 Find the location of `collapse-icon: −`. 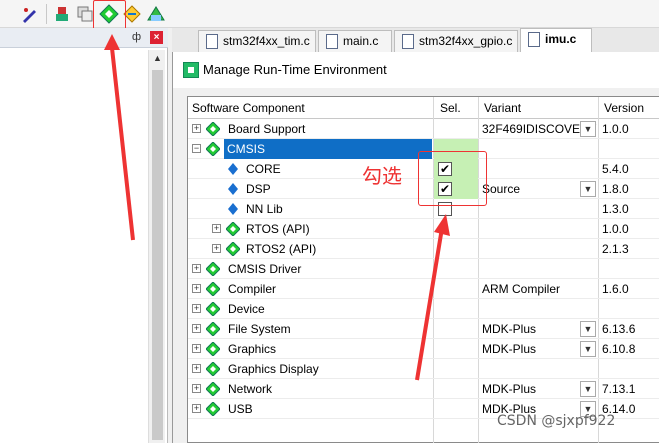

collapse-icon: − is located at coordinates (196, 148).